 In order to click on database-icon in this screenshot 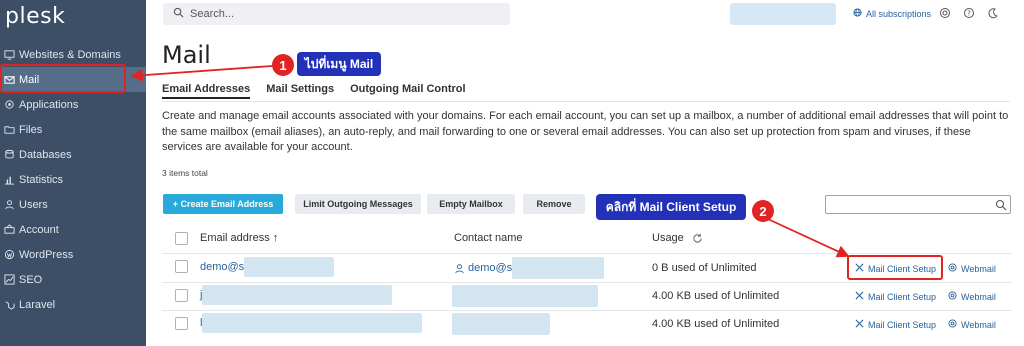, I will do `click(9, 154)`.